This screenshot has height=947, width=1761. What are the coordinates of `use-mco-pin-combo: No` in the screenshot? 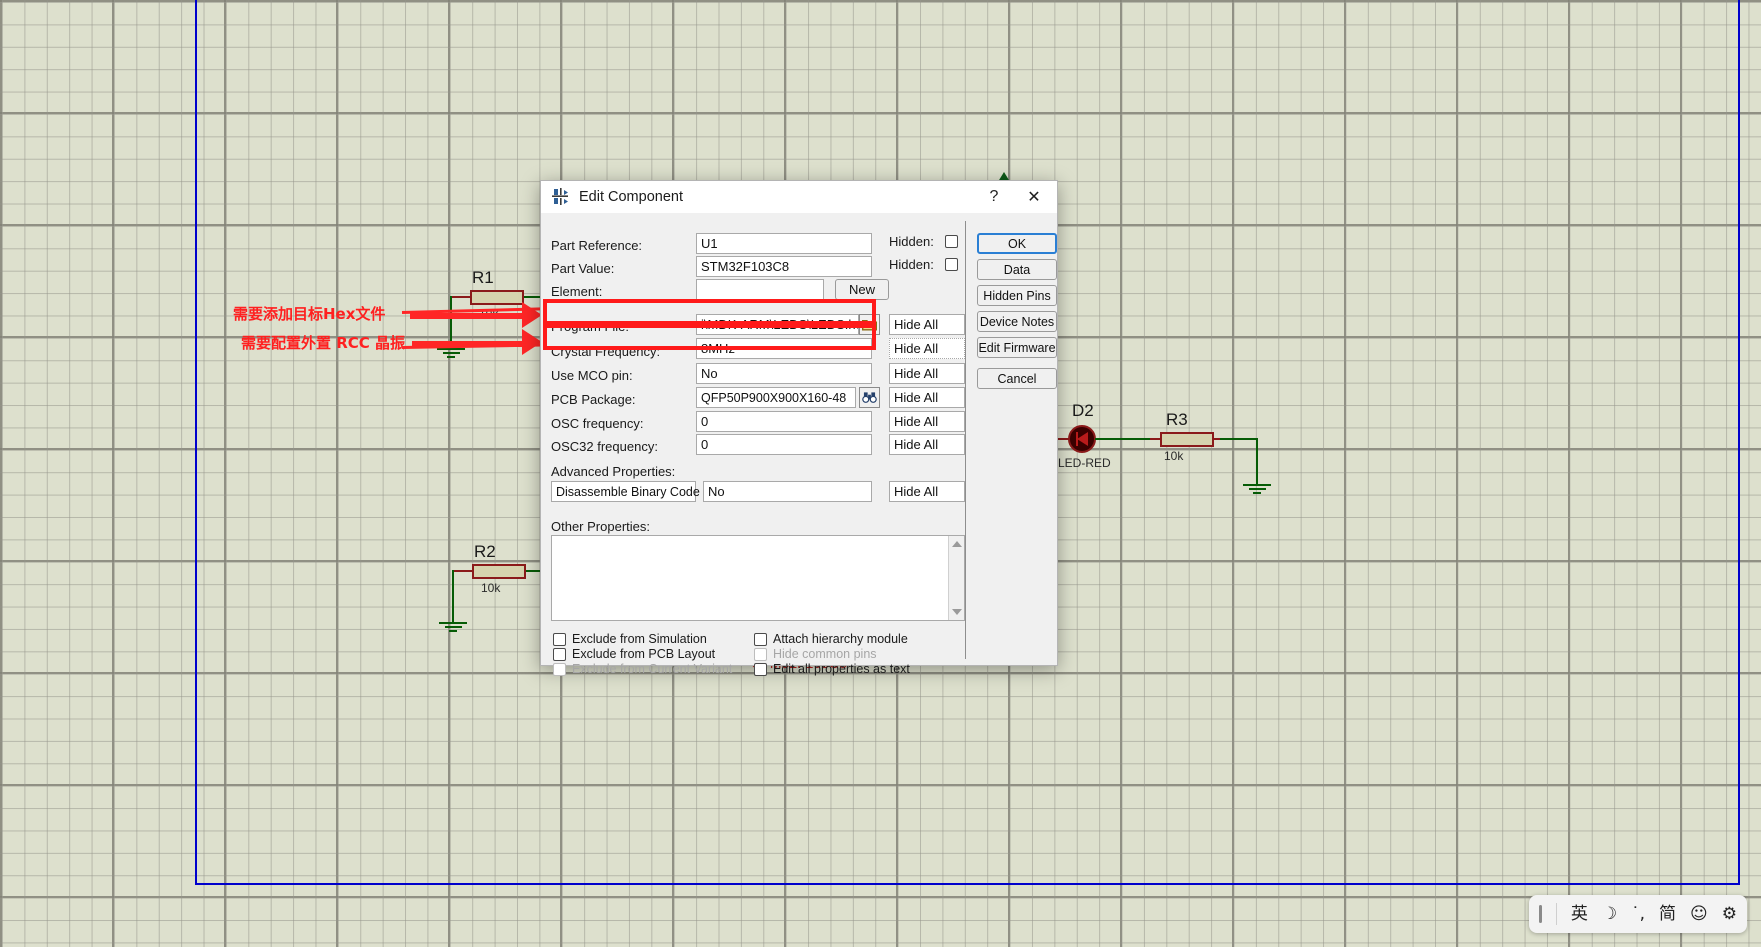 It's located at (784, 373).